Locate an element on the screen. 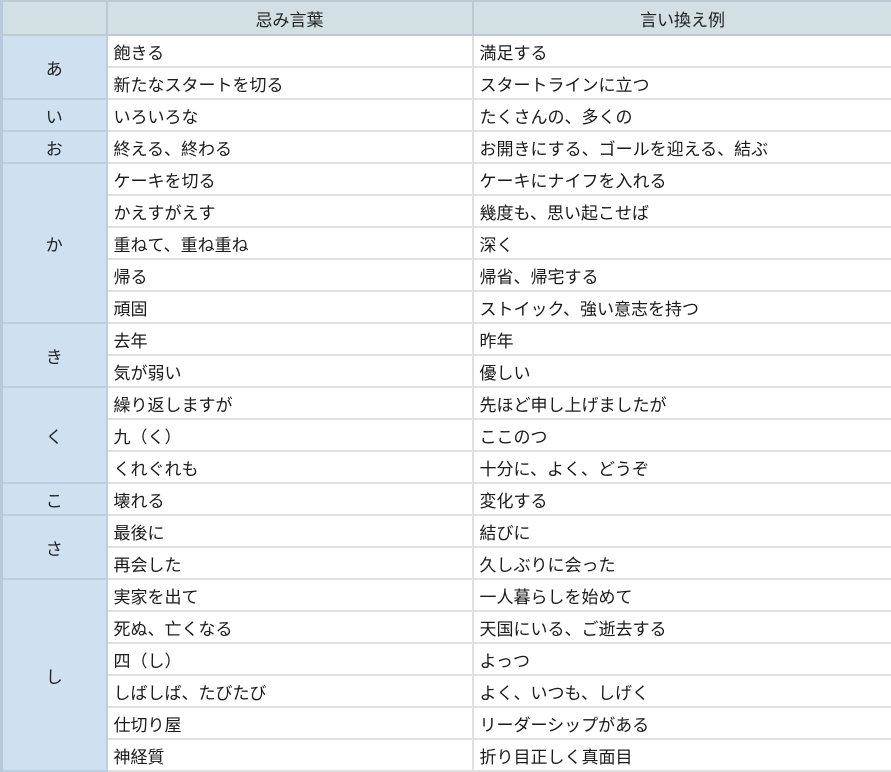  table-row: お終える、終わる お開きにする、ゴールを迎える、結ぶ is located at coordinates (445, 147).